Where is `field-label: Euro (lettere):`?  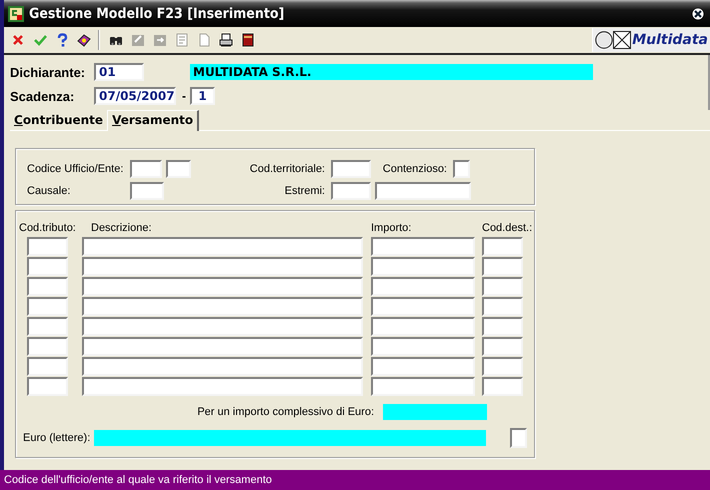 field-label: Euro (lettere): is located at coordinates (56, 438).